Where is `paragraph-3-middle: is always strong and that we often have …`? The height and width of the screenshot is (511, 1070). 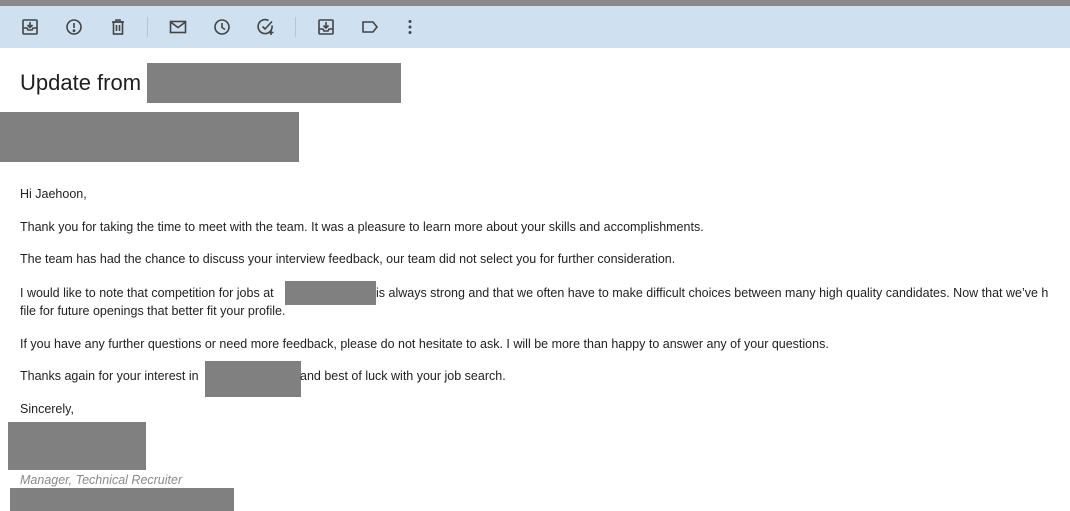 paragraph-3-middle: is always strong and that we often have … is located at coordinates (712, 293).